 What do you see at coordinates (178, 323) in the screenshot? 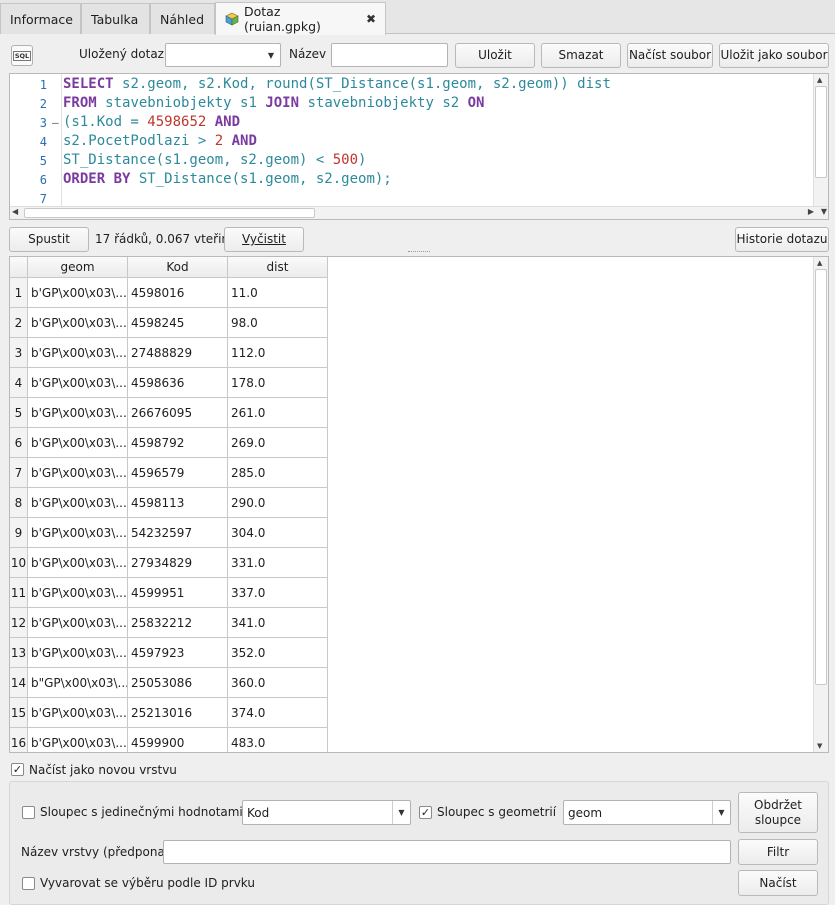
I see `cell-kod: 4598245` at bounding box center [178, 323].